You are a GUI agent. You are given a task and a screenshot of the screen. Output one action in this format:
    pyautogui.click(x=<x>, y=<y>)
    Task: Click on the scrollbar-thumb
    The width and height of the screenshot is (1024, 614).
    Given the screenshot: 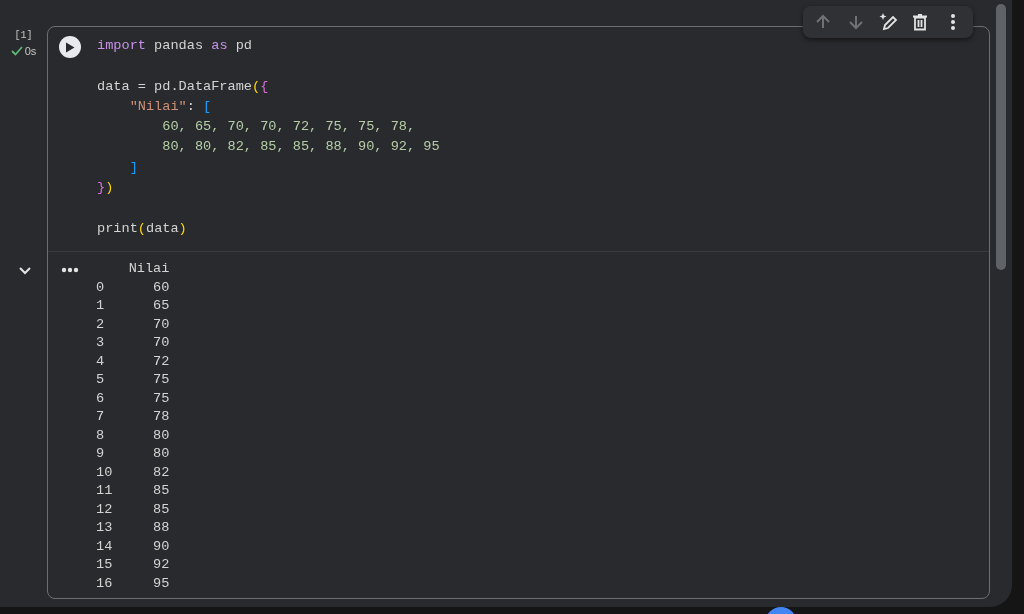 What is the action you would take?
    pyautogui.click(x=1001, y=137)
    